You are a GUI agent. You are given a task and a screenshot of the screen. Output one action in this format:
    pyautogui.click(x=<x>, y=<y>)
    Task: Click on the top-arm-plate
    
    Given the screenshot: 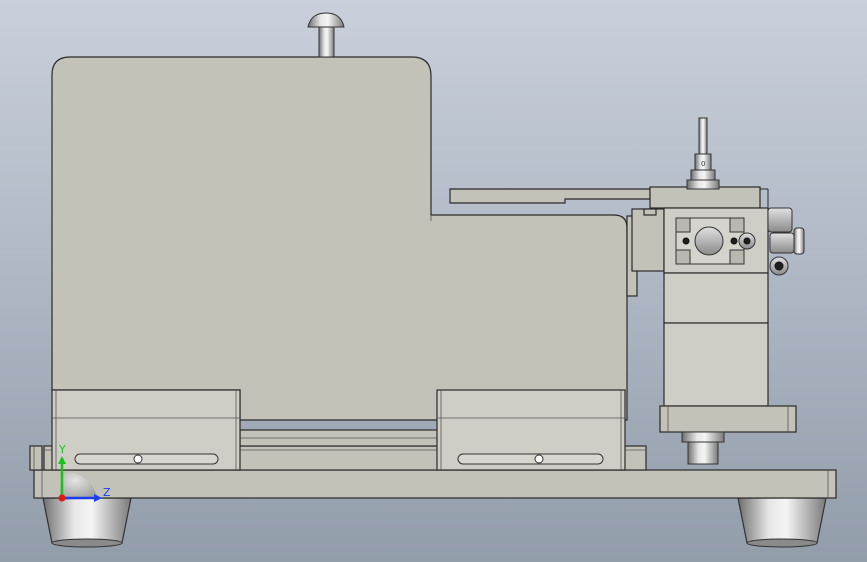 What is the action you would take?
    pyautogui.click(x=609, y=197)
    